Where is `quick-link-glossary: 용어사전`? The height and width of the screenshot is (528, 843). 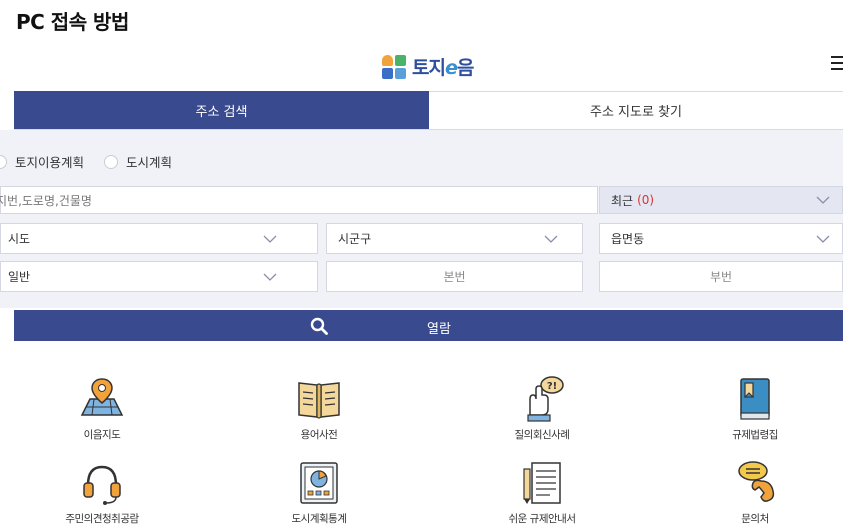 quick-link-glossary: 용어사전 is located at coordinates (319, 408).